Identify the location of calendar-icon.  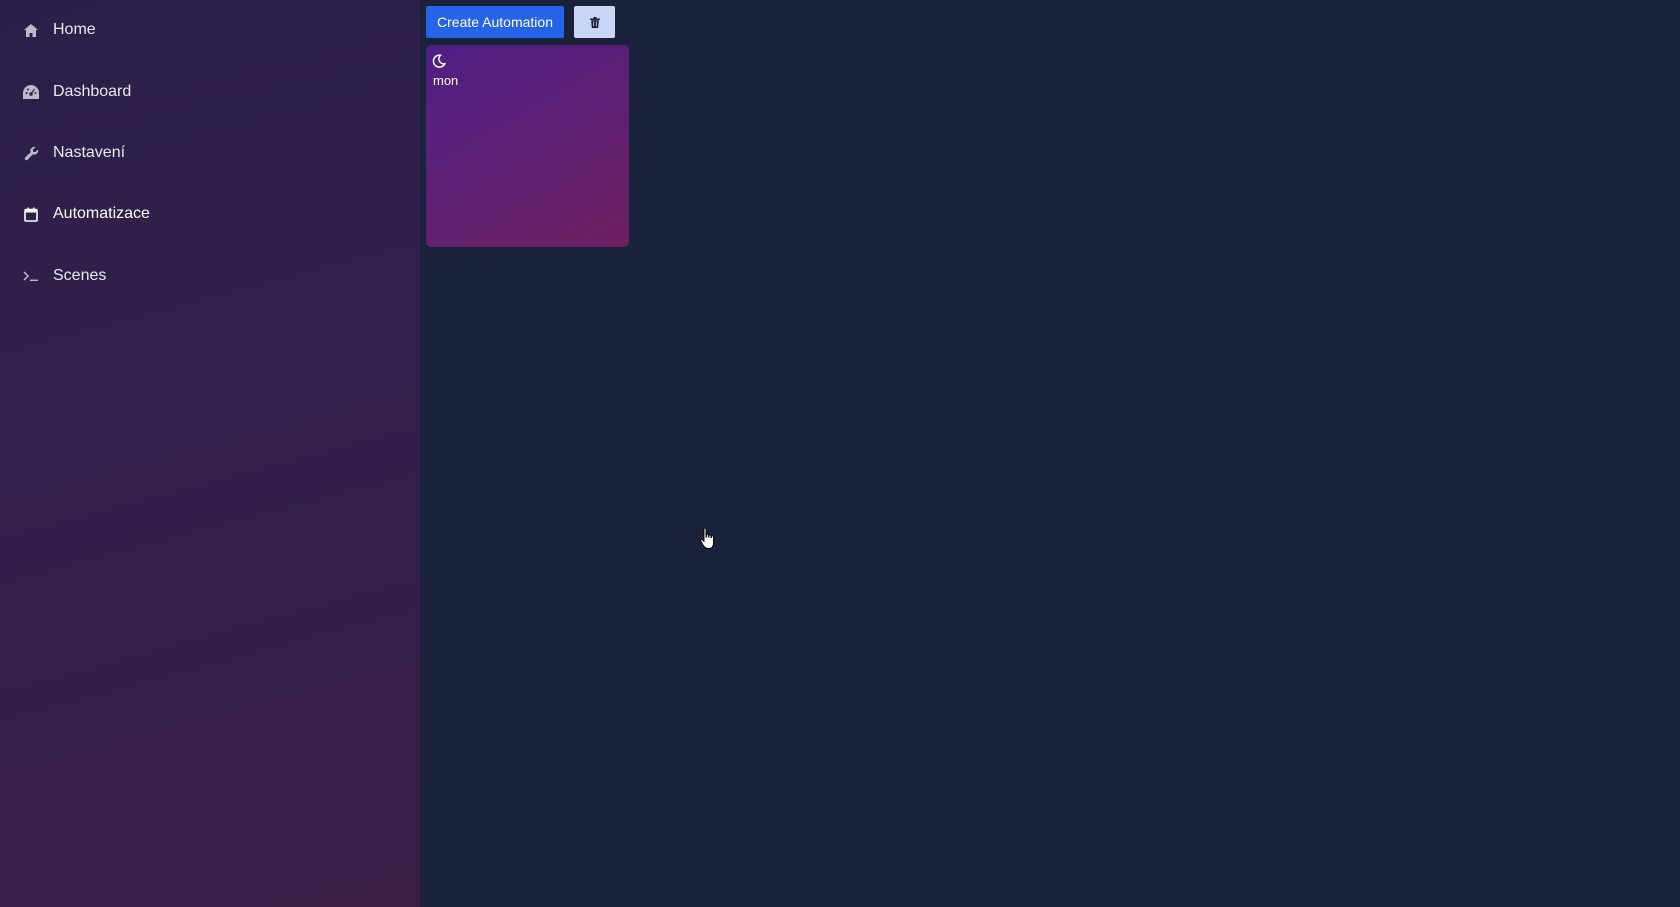
(31, 214).